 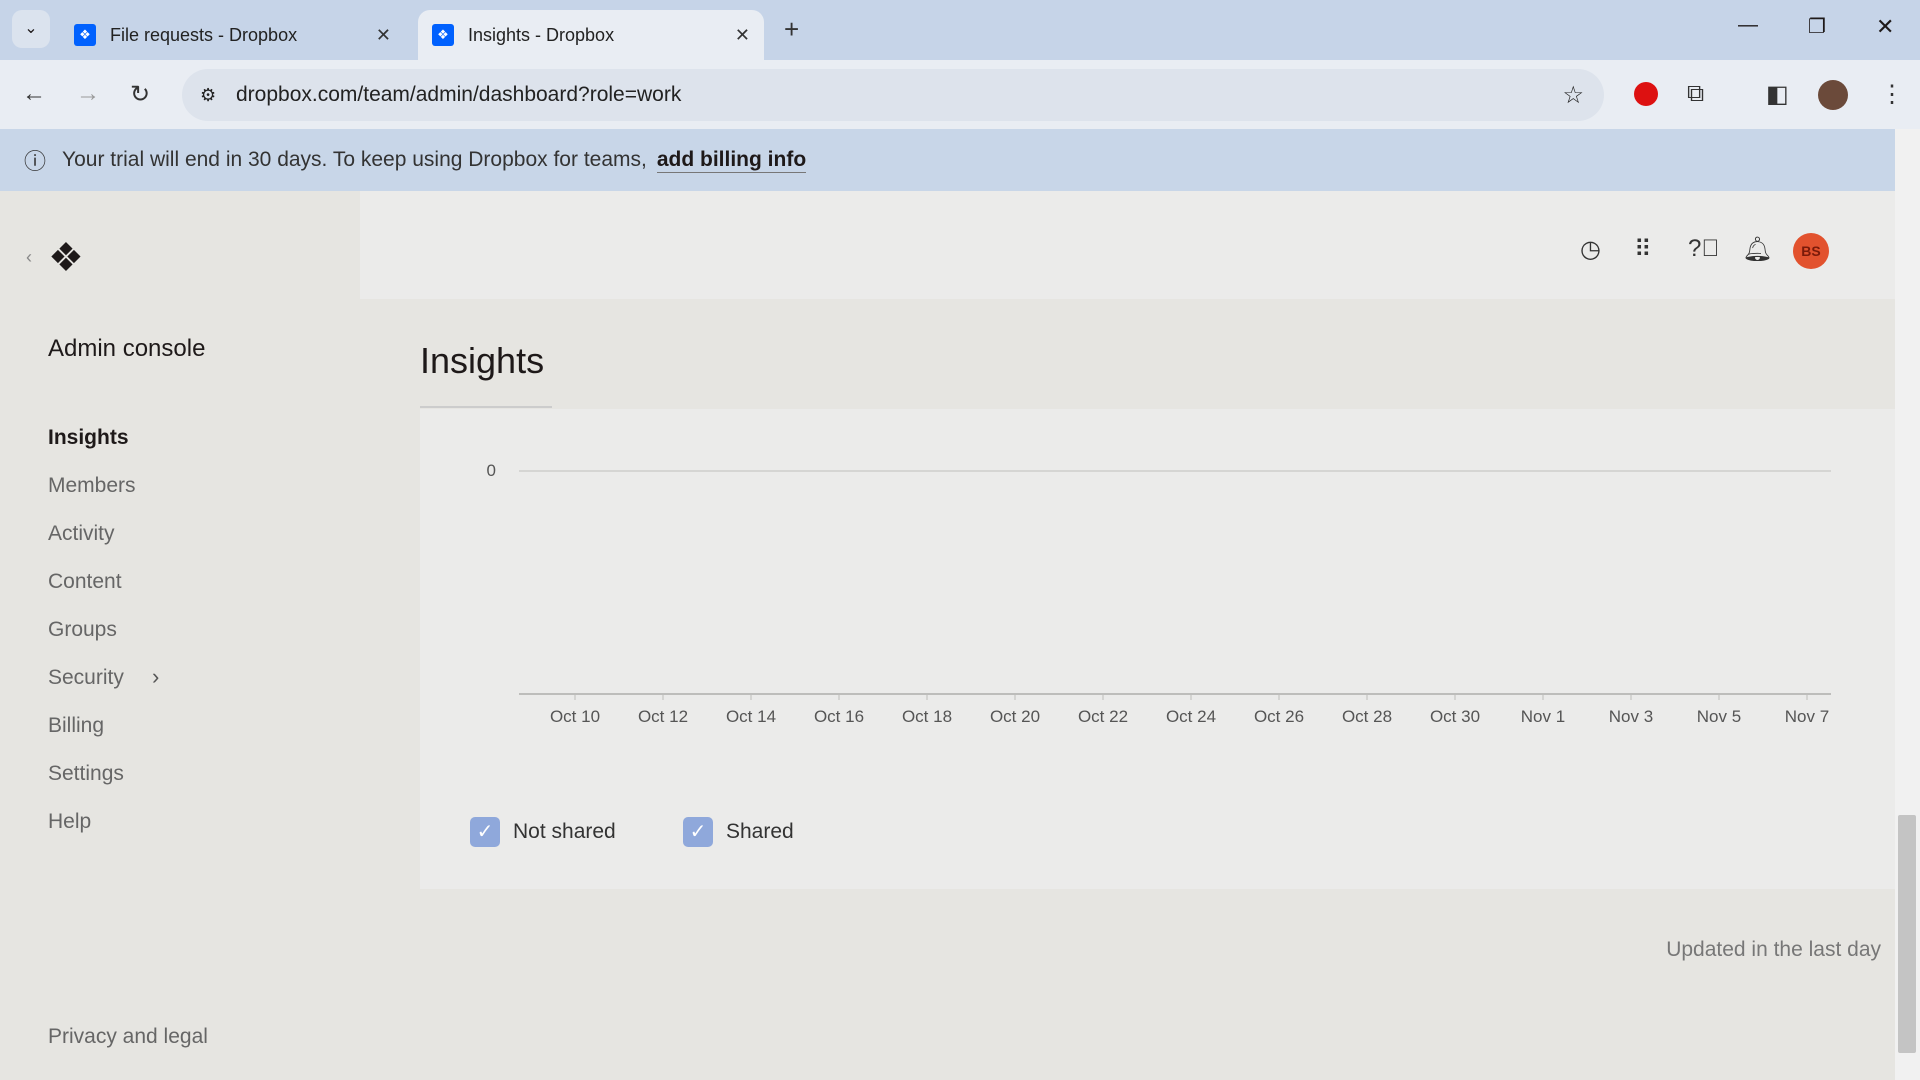 What do you see at coordinates (1807, 716) in the screenshot?
I see `x-tick-label: Nov 7` at bounding box center [1807, 716].